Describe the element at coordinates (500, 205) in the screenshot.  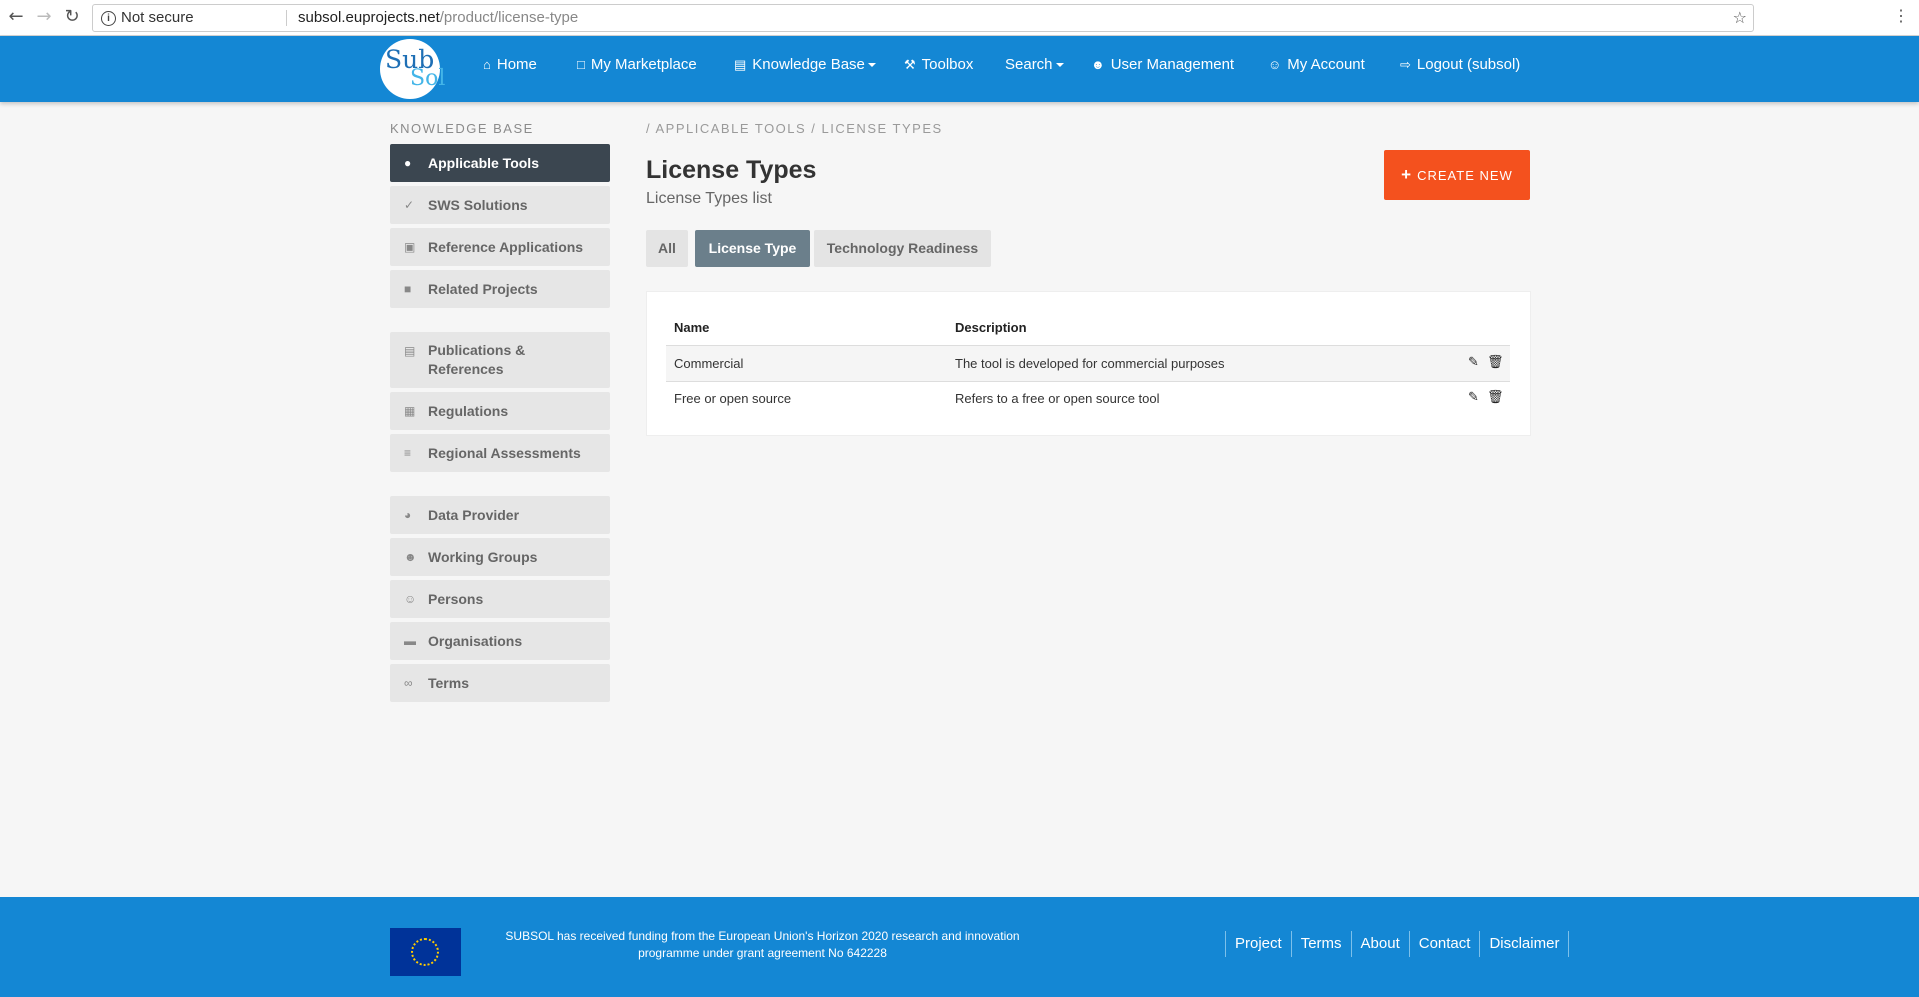
I see `sidebar-item-sws-solutions: ✓ SWS Solutions` at that location.